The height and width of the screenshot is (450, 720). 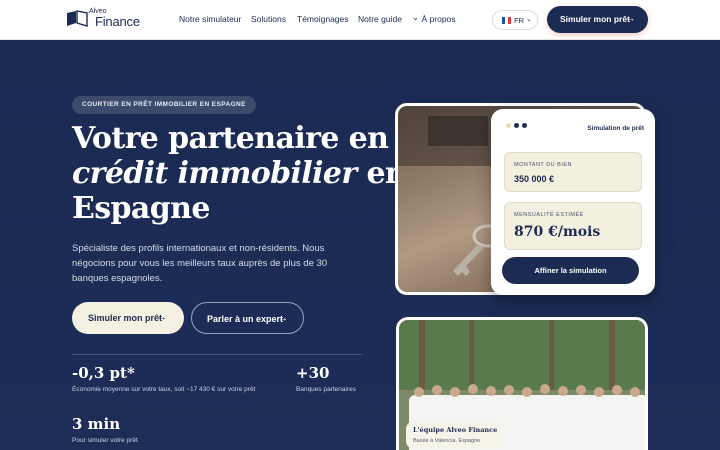 What do you see at coordinates (96, 424) in the screenshot?
I see `stat-time-value: 3 min` at bounding box center [96, 424].